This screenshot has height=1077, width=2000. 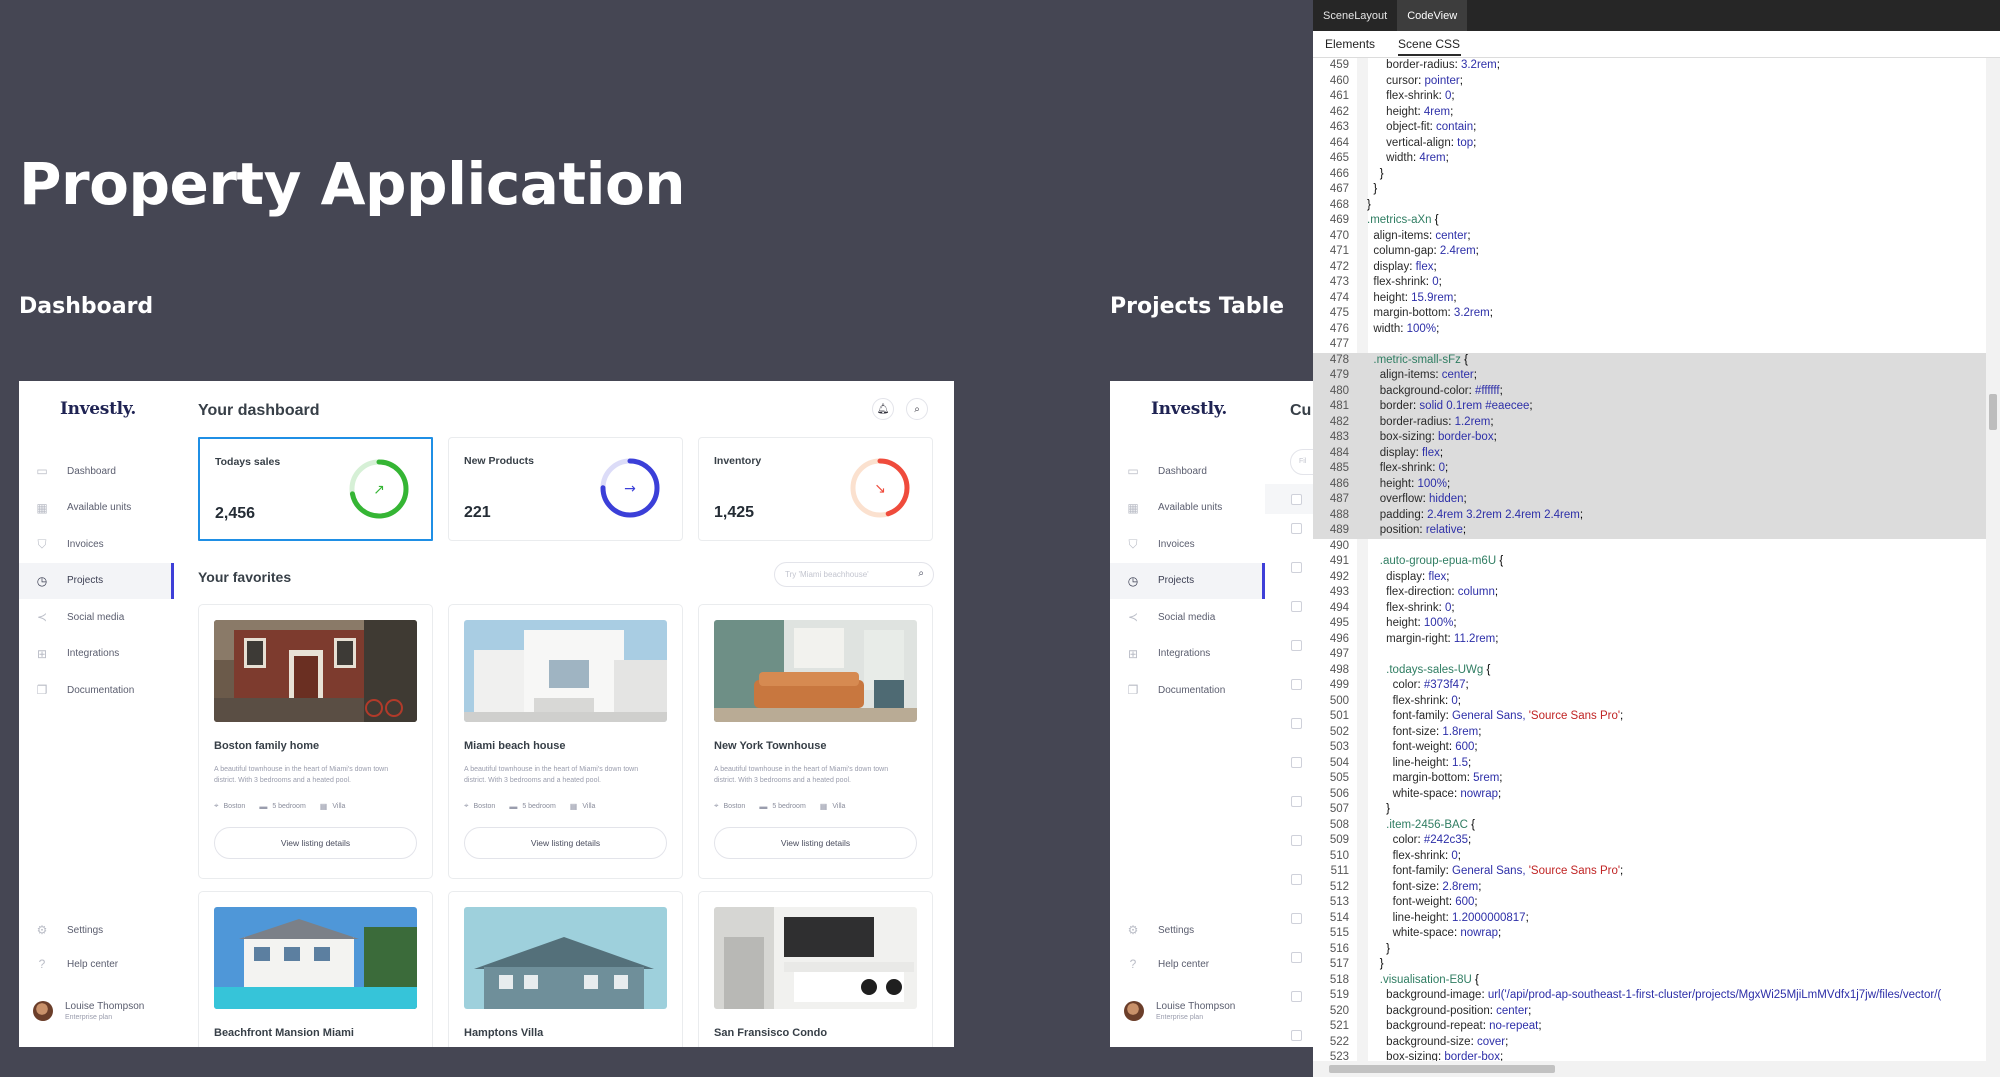 I want to click on code-line: 468}, so click(x=1656, y=206).